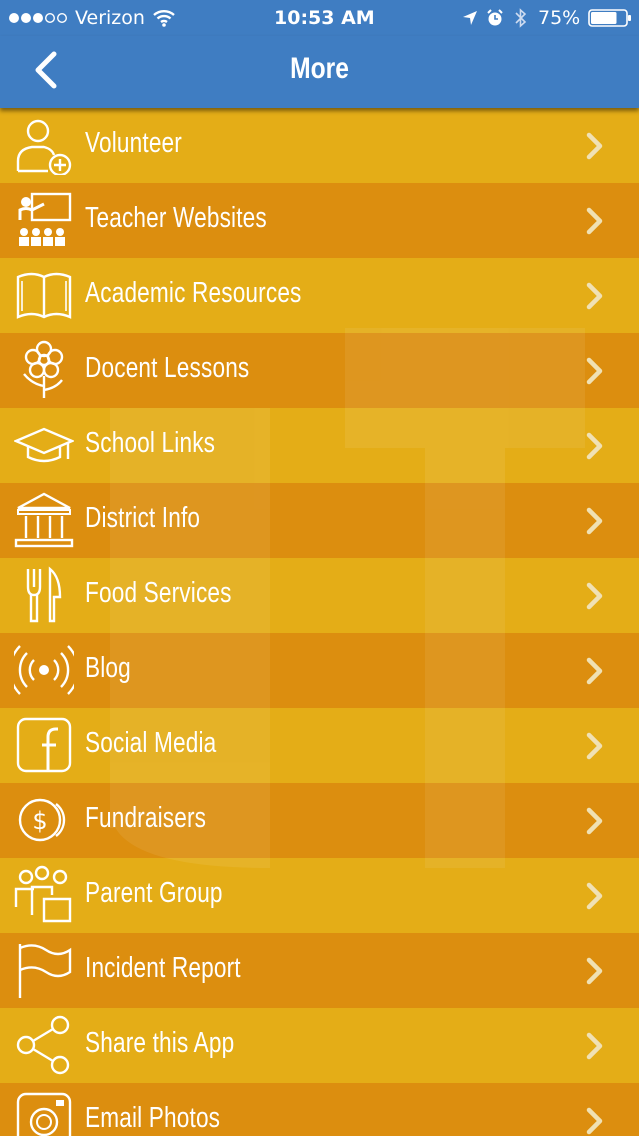 Image resolution: width=639 pixels, height=1136 pixels. What do you see at coordinates (151, 743) in the screenshot?
I see `menu-item-label: Social Media` at bounding box center [151, 743].